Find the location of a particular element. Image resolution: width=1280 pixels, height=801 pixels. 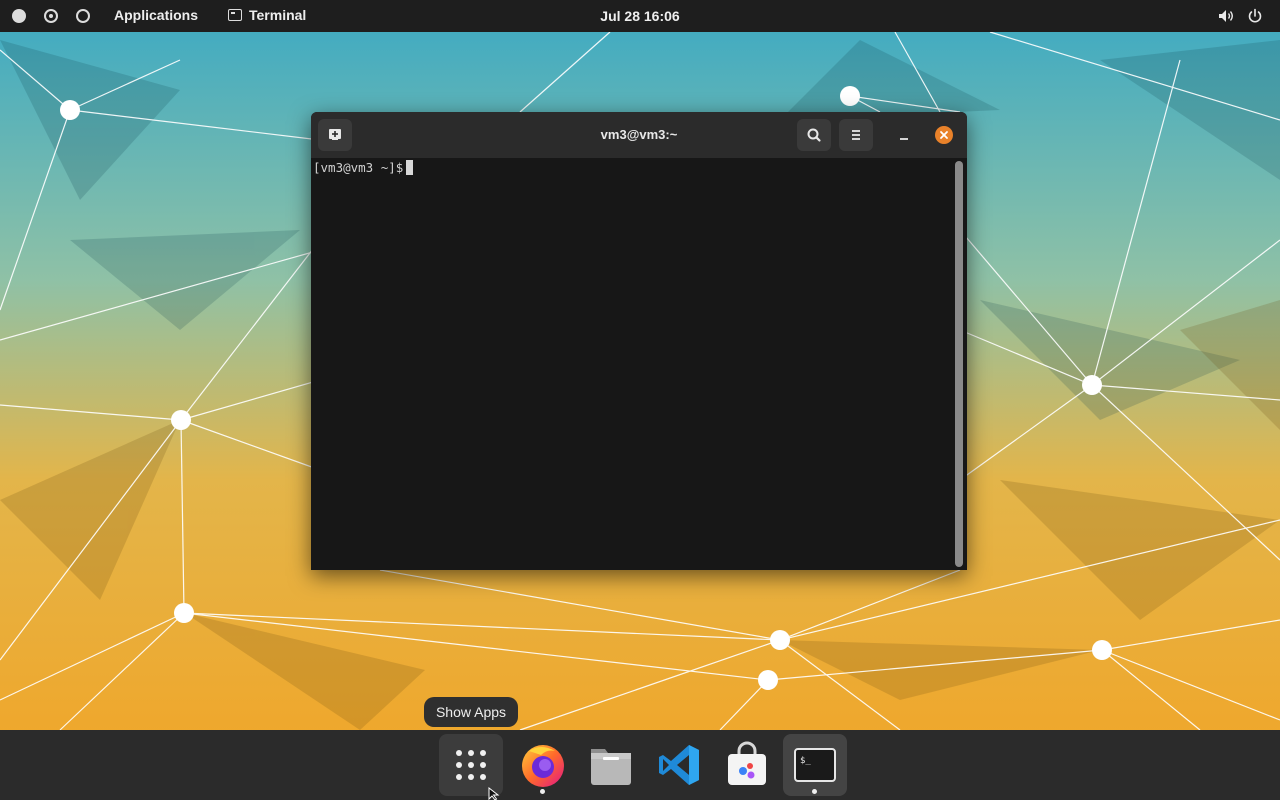

terminal-icon is located at coordinates (235, 15).